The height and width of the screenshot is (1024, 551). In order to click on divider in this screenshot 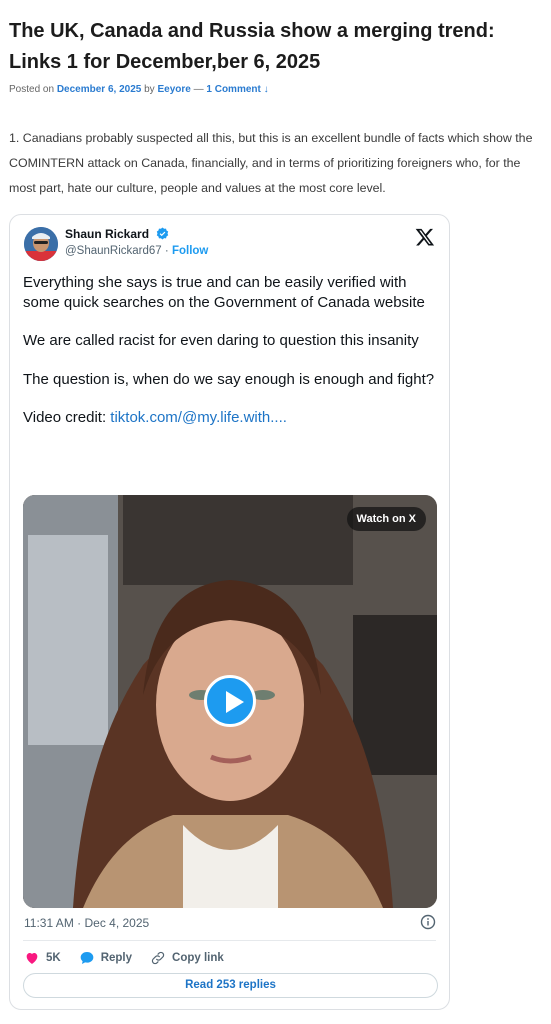, I will do `click(229, 940)`.